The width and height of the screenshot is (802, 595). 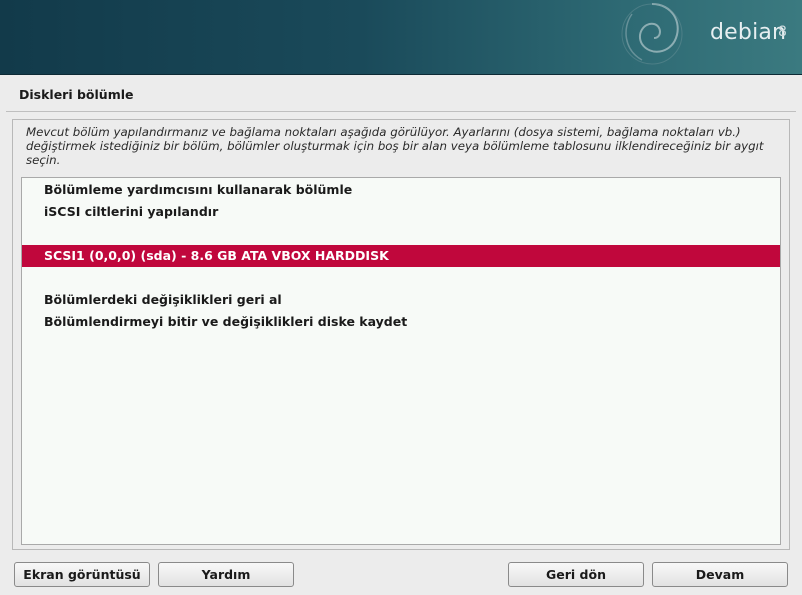 I want to click on help-button: Yardım, so click(x=226, y=574).